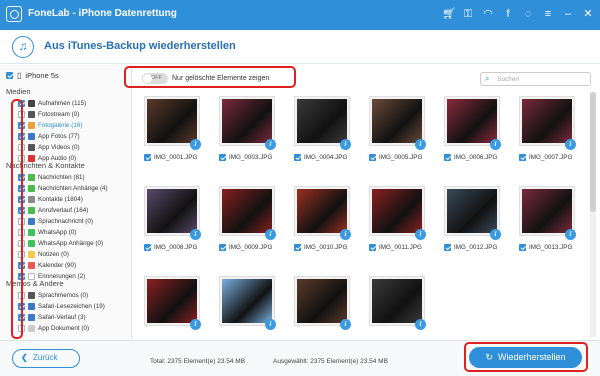  What do you see at coordinates (53, 295) in the screenshot?
I see `sidebar-item: Sprachmemos (0)` at bounding box center [53, 295].